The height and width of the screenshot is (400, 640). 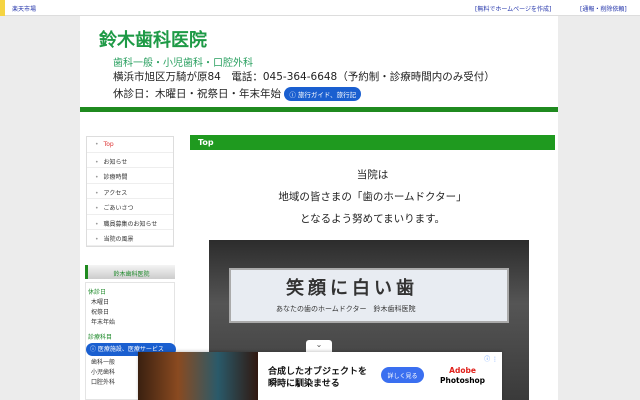 I want to click on ad-text: 合成したオブジェクトを 瞬時に馴染ませる, so click(x=317, y=378).